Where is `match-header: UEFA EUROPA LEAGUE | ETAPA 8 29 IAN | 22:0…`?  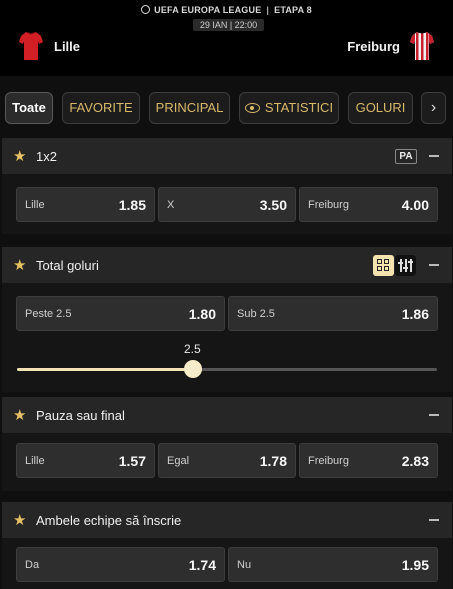
match-header: UEFA EUROPA LEAGUE | ETAPA 8 29 IAN | 22:0… is located at coordinates (226, 38).